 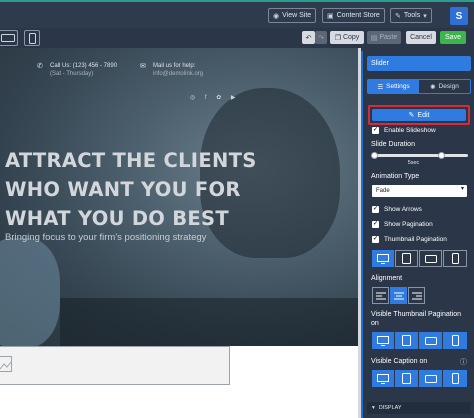 I want to click on tab-design: ✺ Design, so click(x=444, y=86).